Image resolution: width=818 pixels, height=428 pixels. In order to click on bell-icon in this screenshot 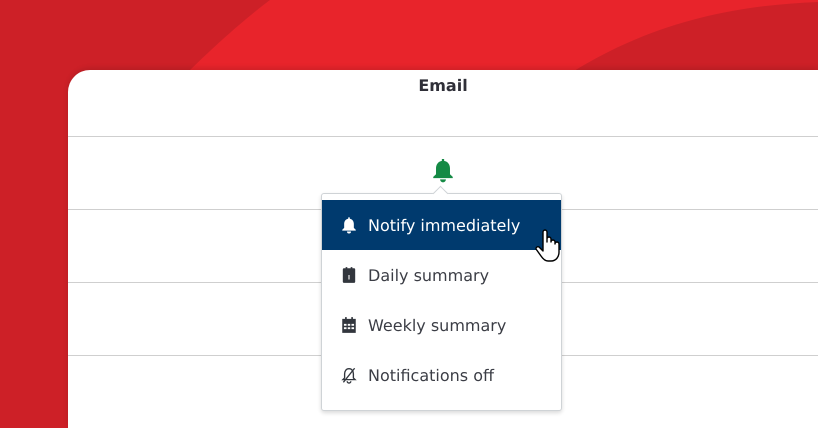, I will do `click(349, 225)`.